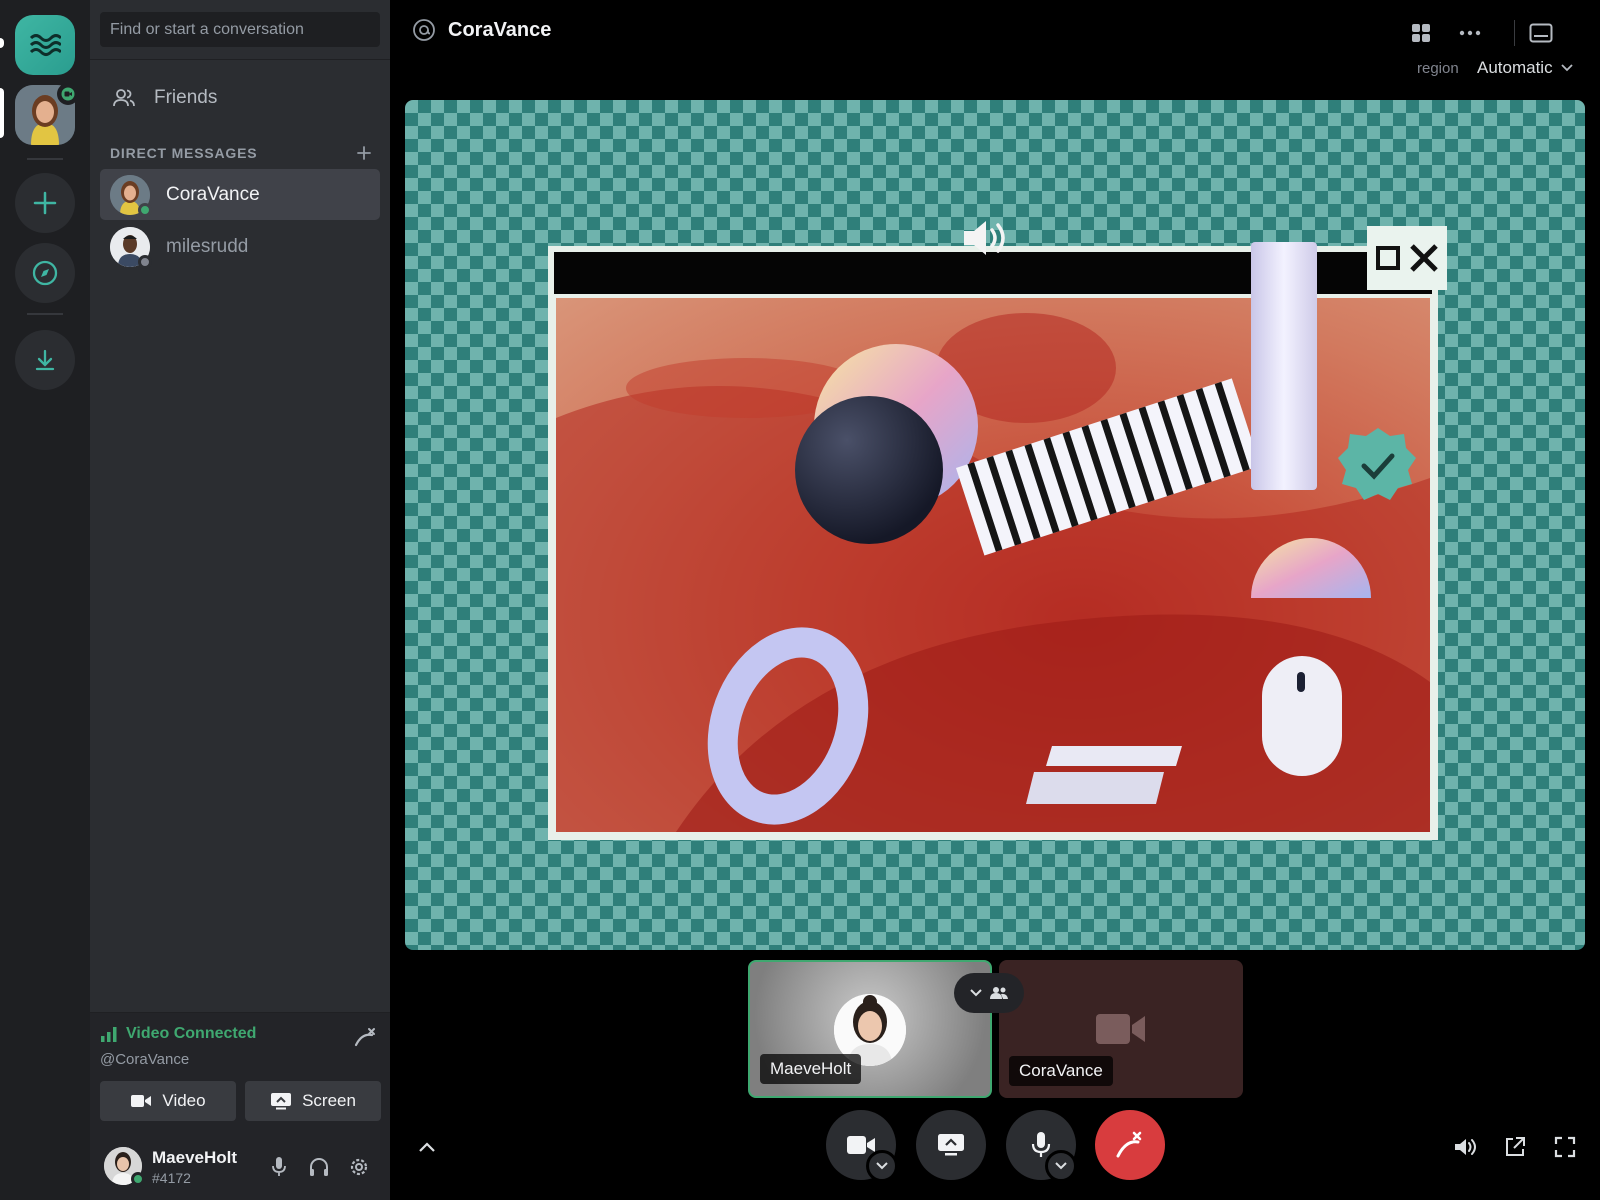 This screenshot has height=1200, width=1600. Describe the element at coordinates (1421, 33) in the screenshot. I see `layout-button` at that location.